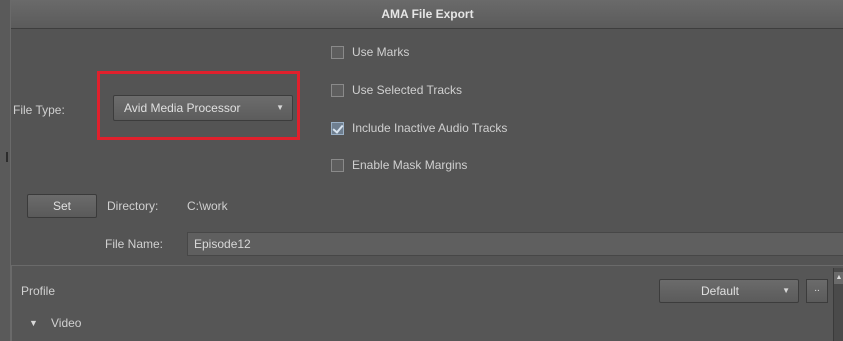  I want to click on checkbox-use-selected-tracks, so click(337, 90).